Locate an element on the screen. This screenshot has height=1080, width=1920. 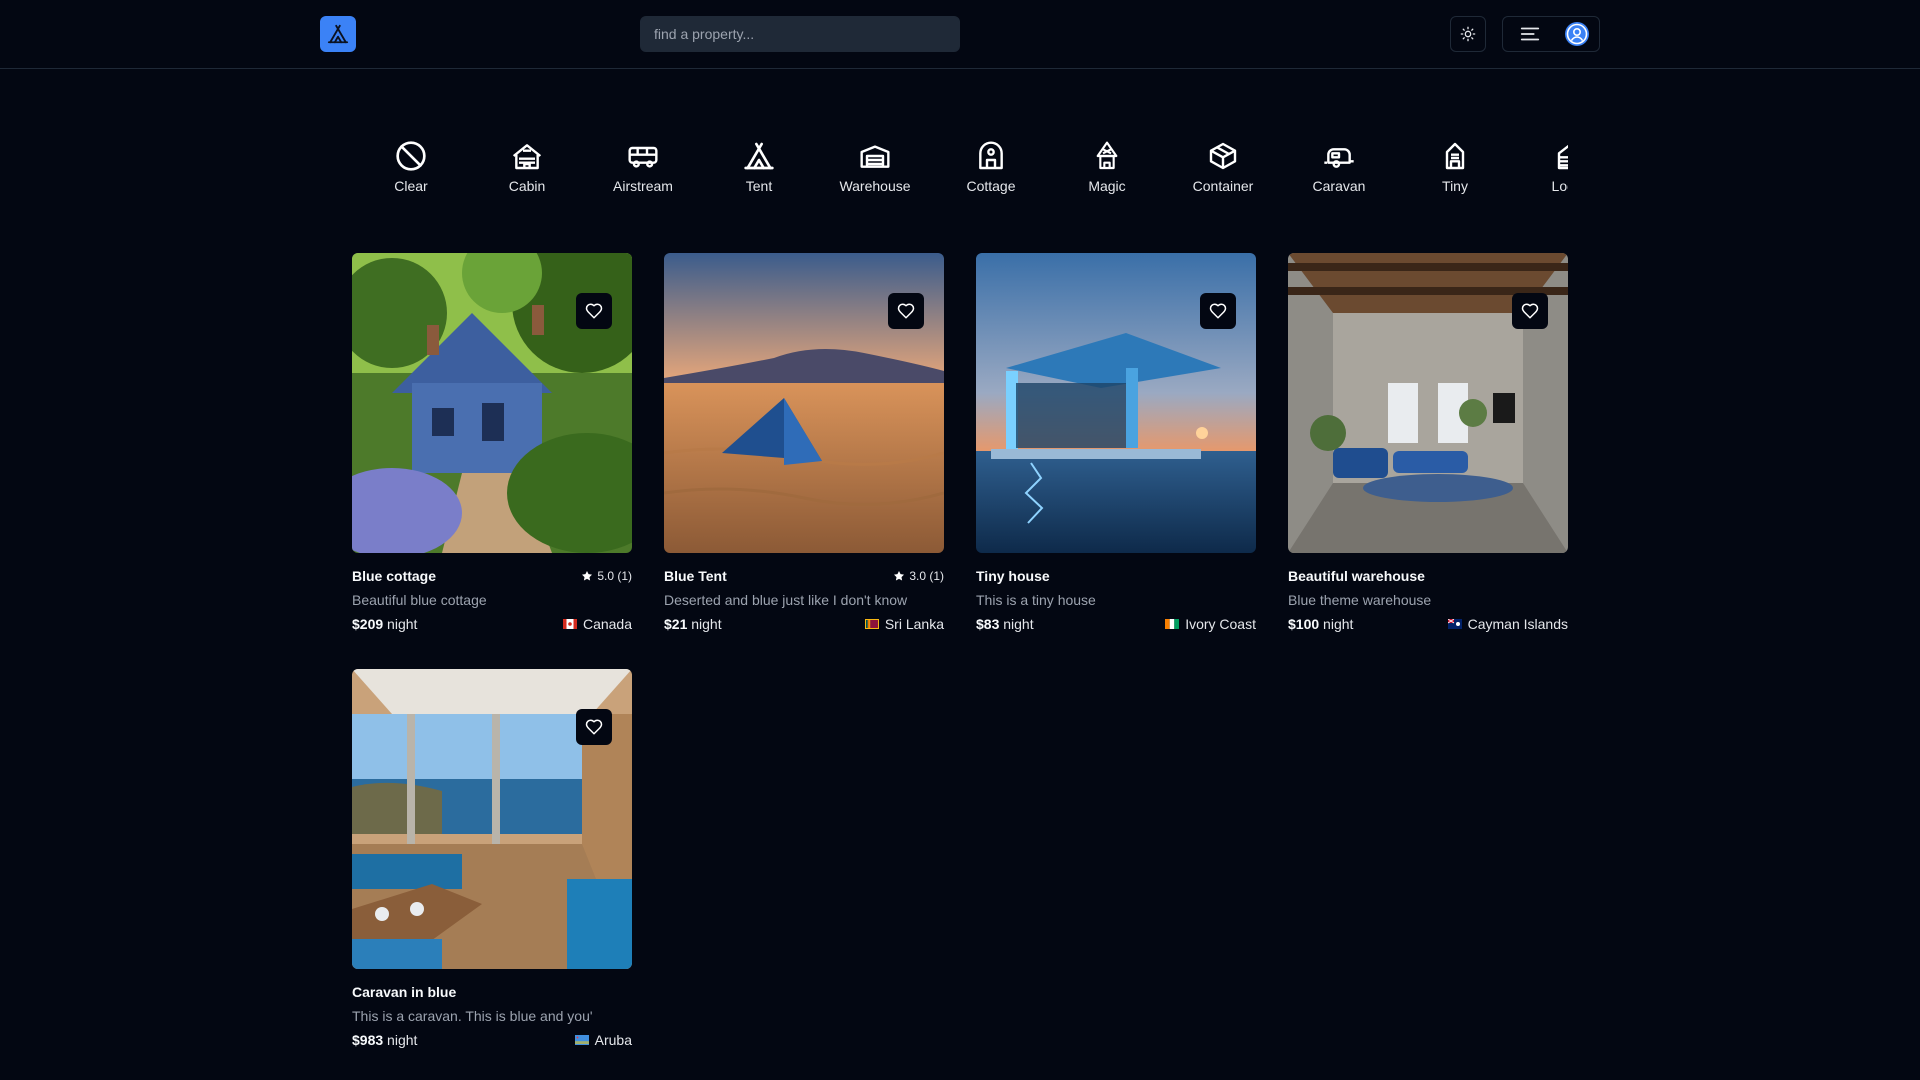
tent-icon is located at coordinates (759, 156).